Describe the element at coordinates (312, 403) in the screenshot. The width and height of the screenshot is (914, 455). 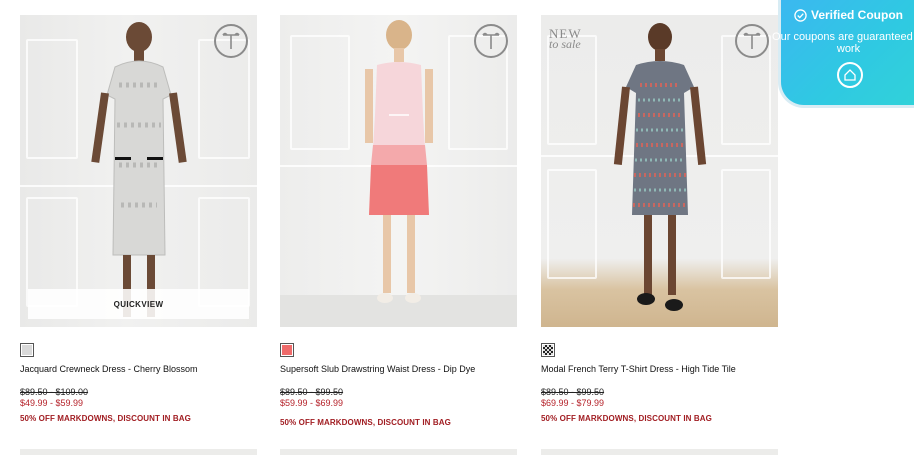
I see `sale-price: $59.99 - $69.99` at that location.